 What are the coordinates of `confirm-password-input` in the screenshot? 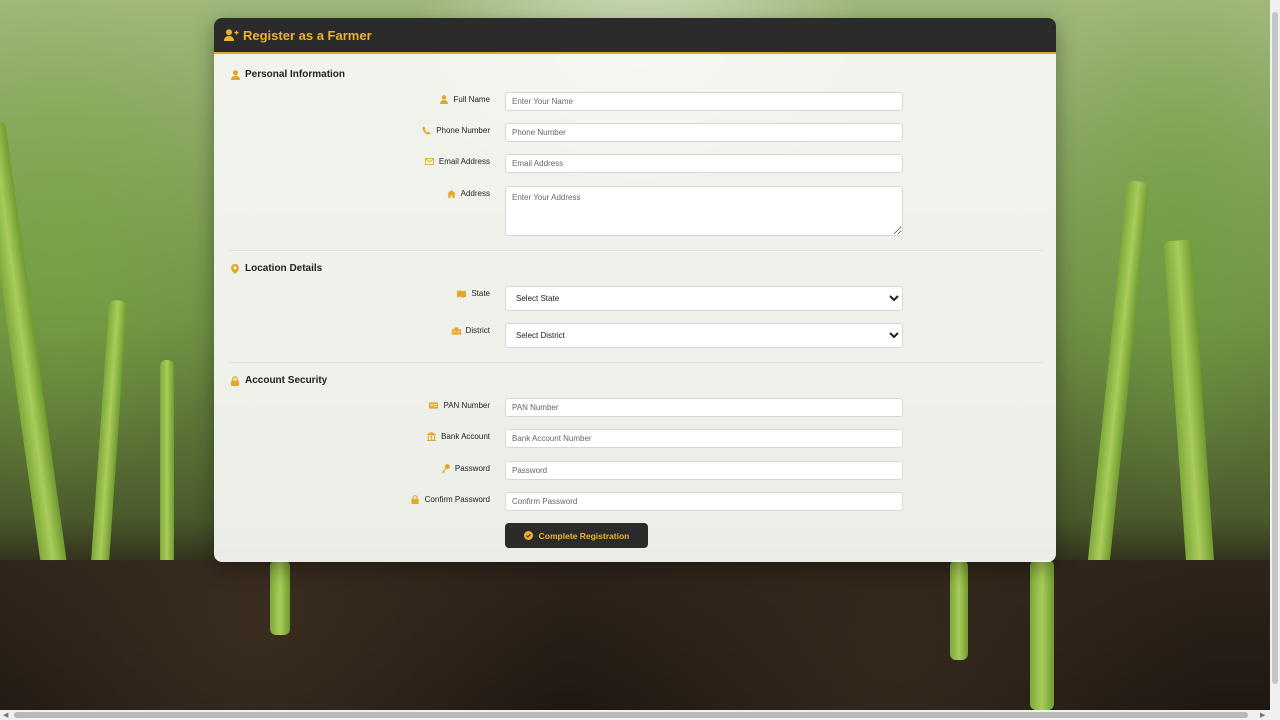 It's located at (704, 501).